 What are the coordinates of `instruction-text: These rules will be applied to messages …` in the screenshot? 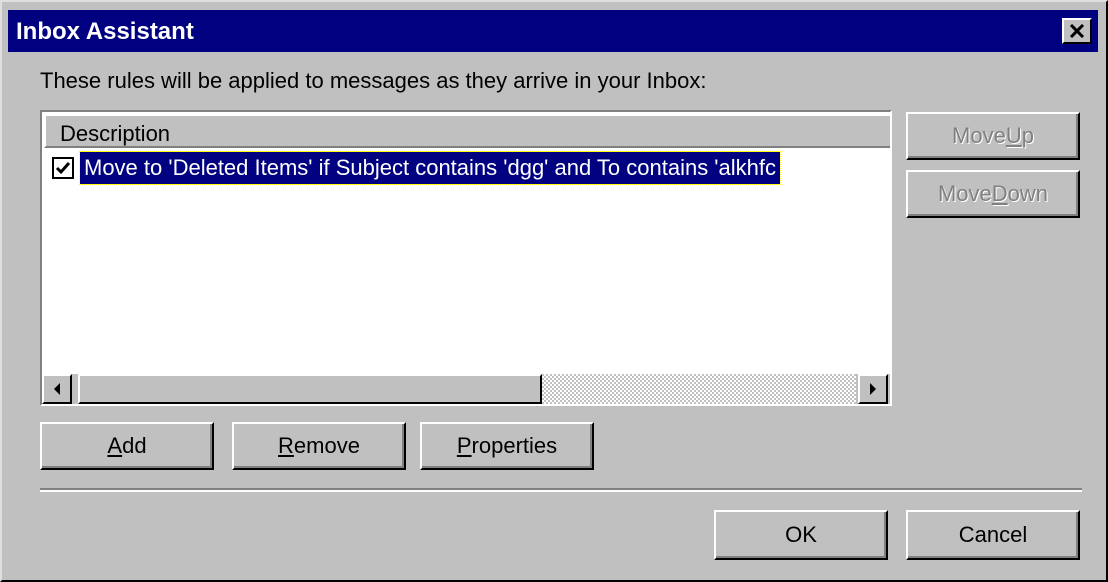 It's located at (373, 80).